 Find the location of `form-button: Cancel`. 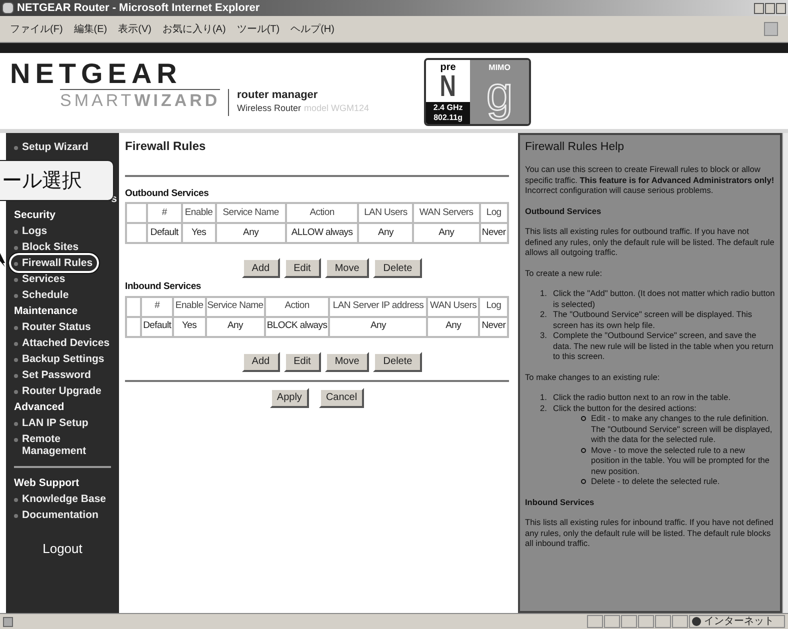

form-button: Cancel is located at coordinates (341, 398).